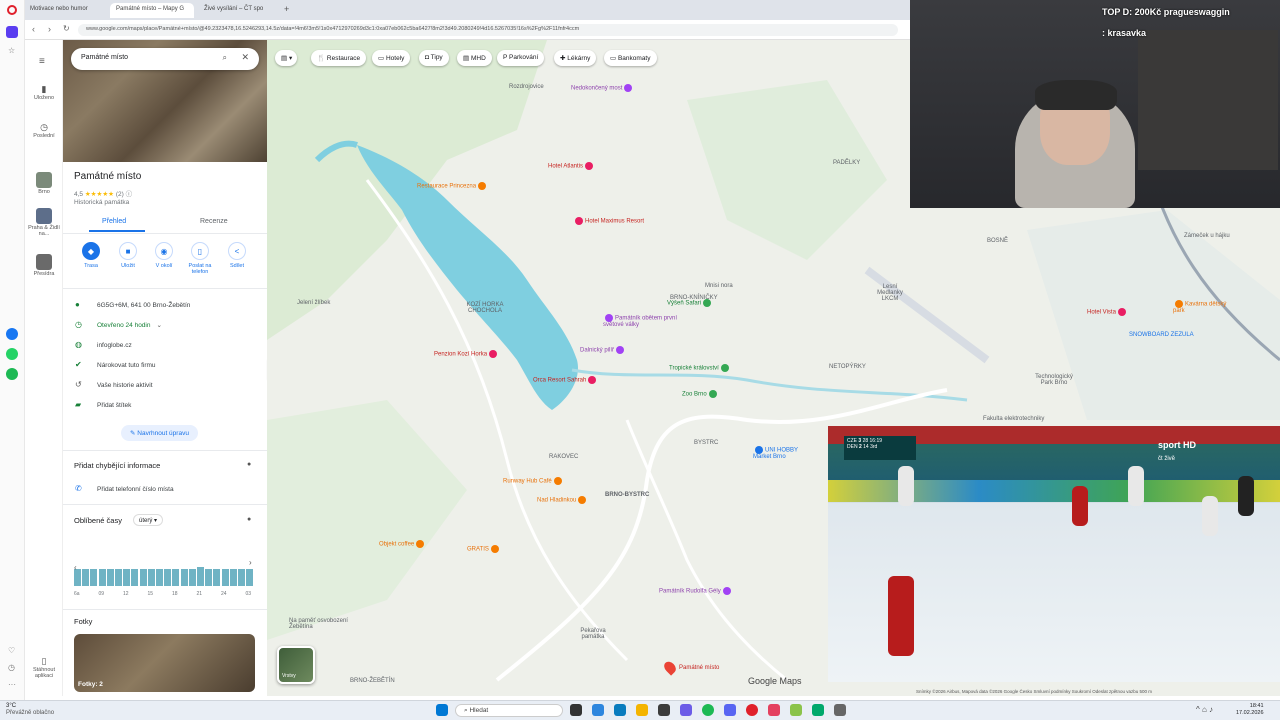 The image size is (1280, 720). What do you see at coordinates (286, 9) in the screenshot?
I see `new-tab-icon: +` at bounding box center [286, 9].